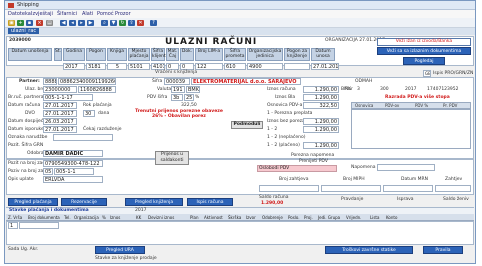 The image size is (482, 266). What do you see at coordinates (104, 23) in the screenshot?
I see `search-icon: ⌕` at bounding box center [104, 23].